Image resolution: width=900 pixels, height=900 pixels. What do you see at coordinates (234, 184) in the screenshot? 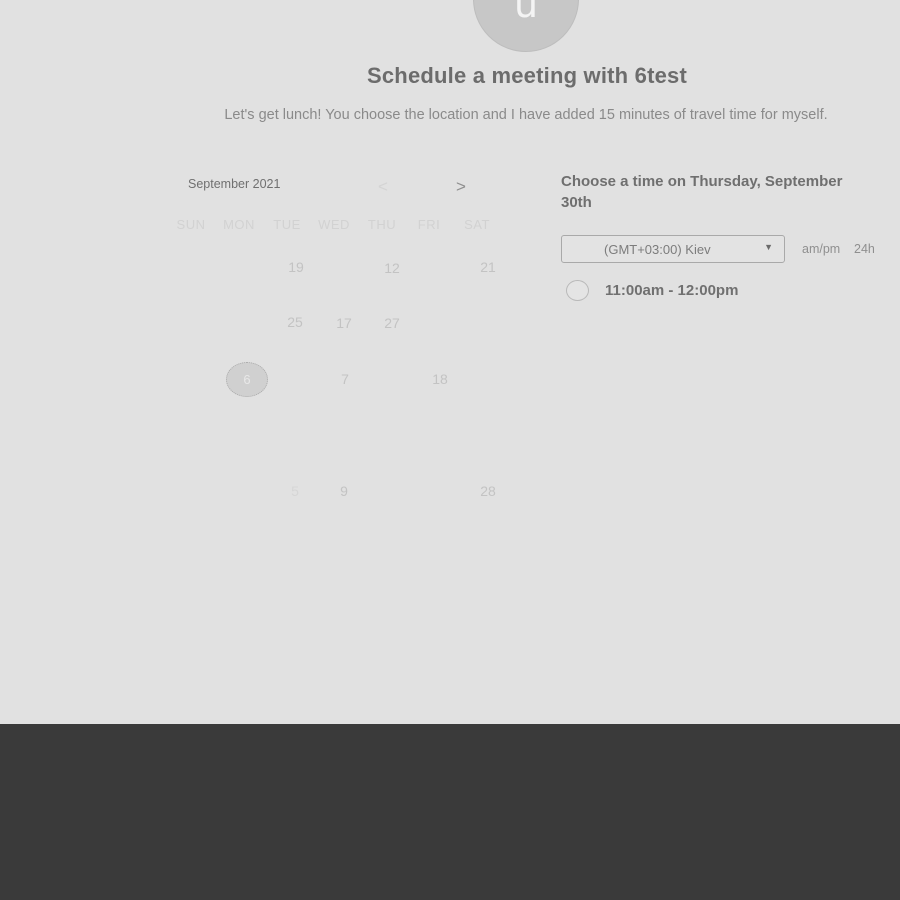
I see `calendar-month-label: September 2021` at bounding box center [234, 184].